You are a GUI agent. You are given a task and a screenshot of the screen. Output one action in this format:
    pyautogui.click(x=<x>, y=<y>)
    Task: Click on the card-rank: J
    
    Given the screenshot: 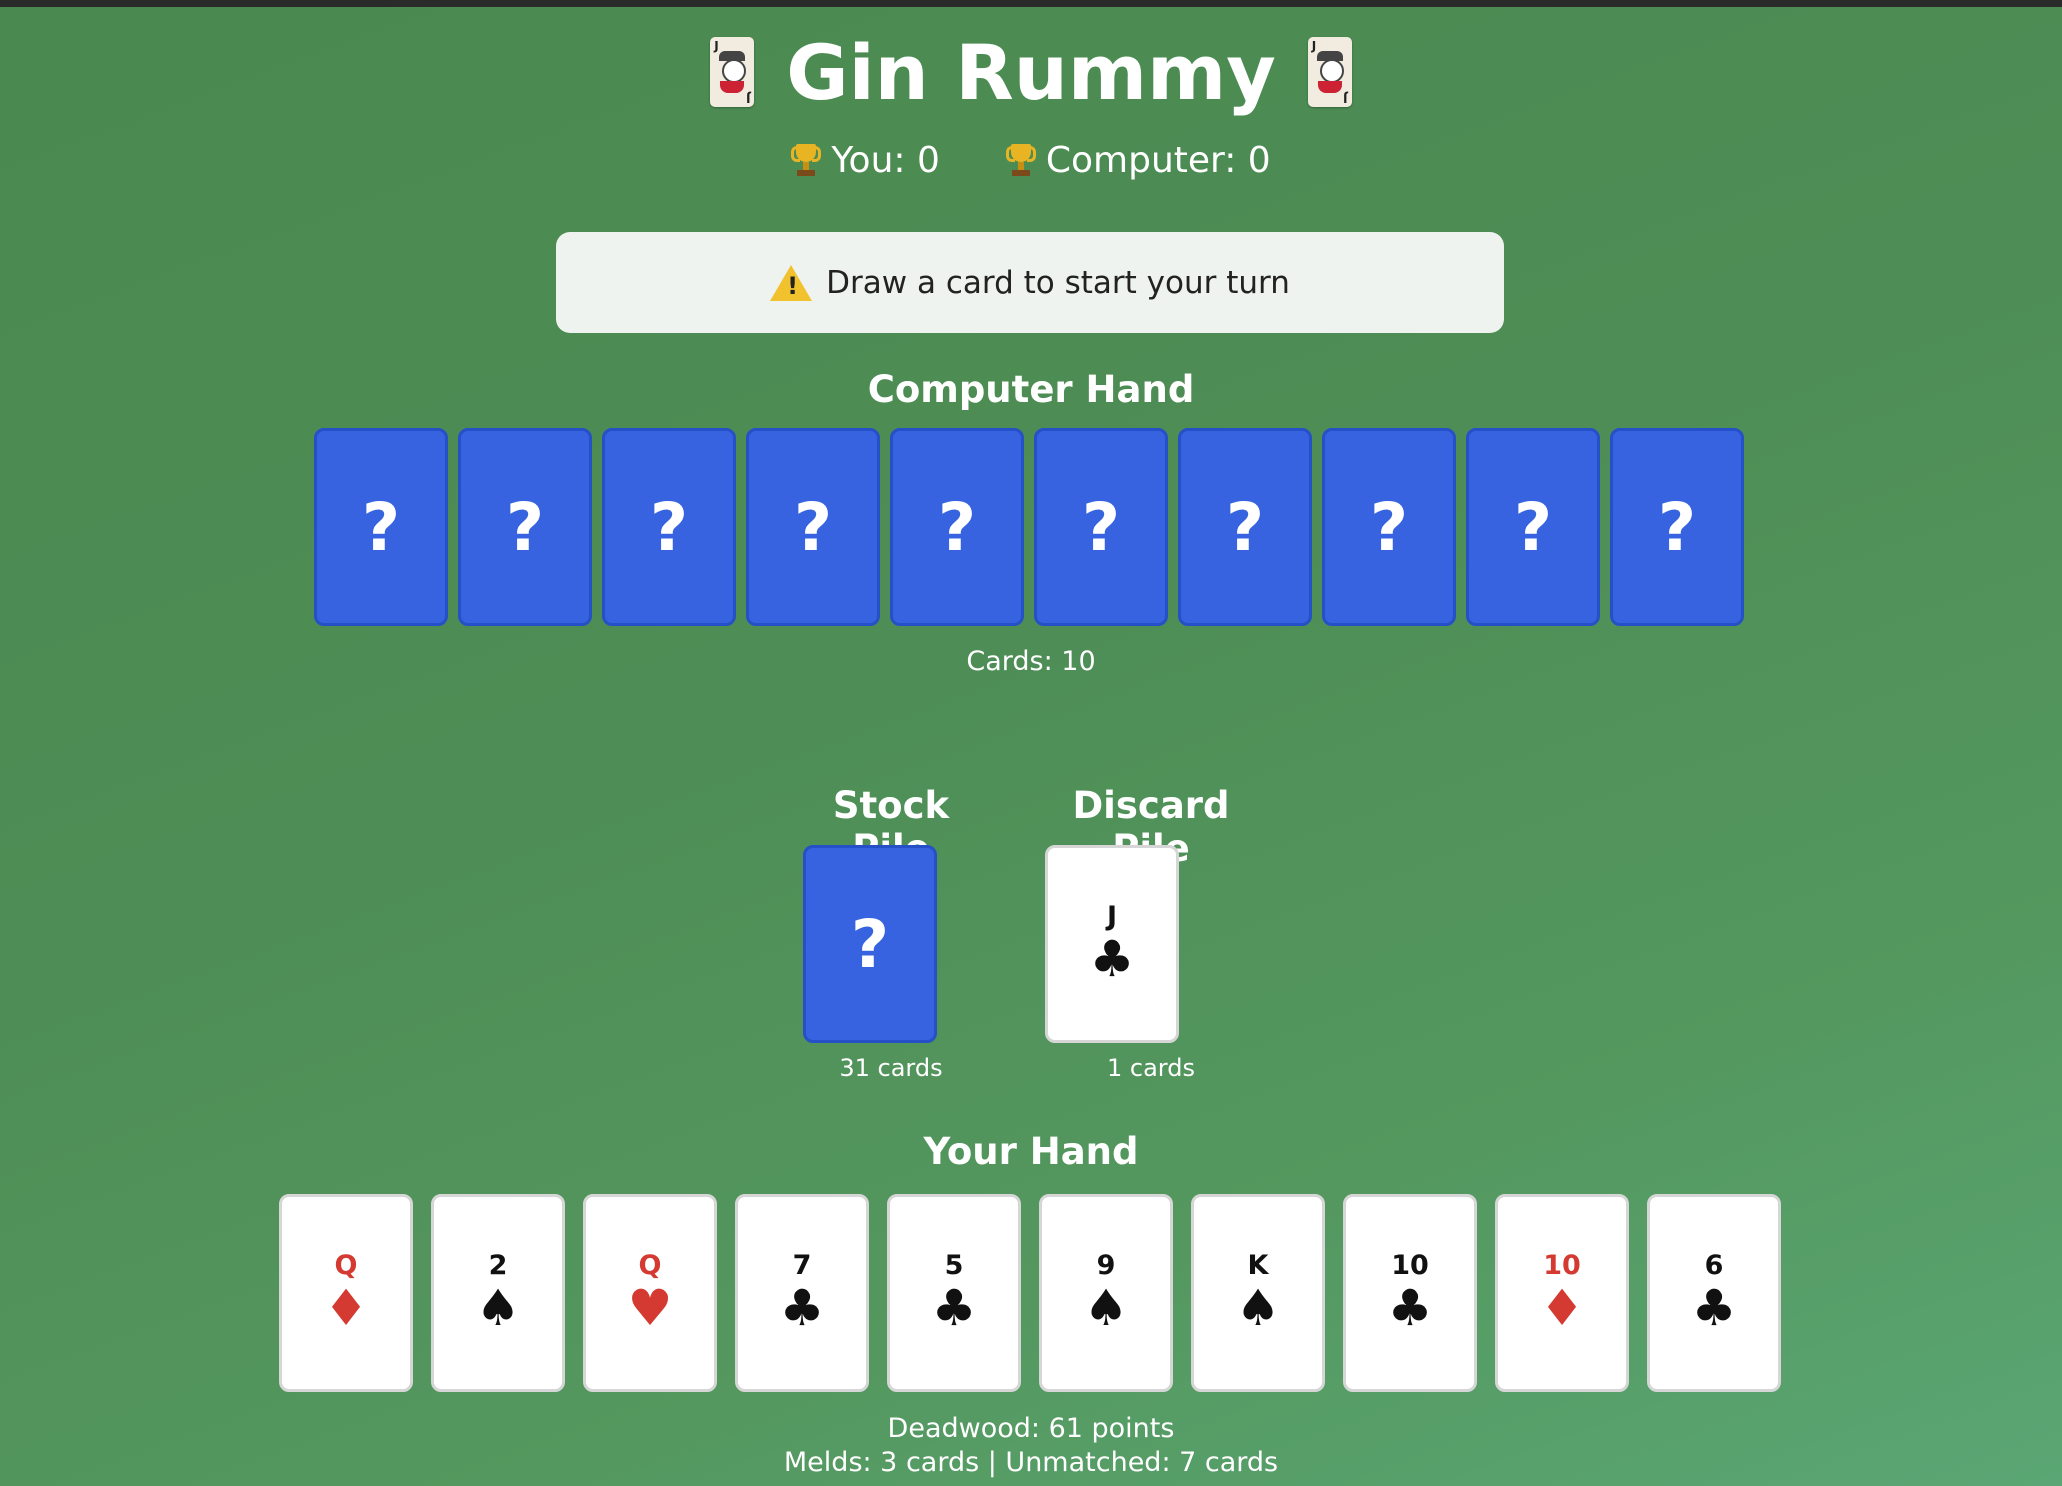 What is the action you would take?
    pyautogui.click(x=1112, y=916)
    